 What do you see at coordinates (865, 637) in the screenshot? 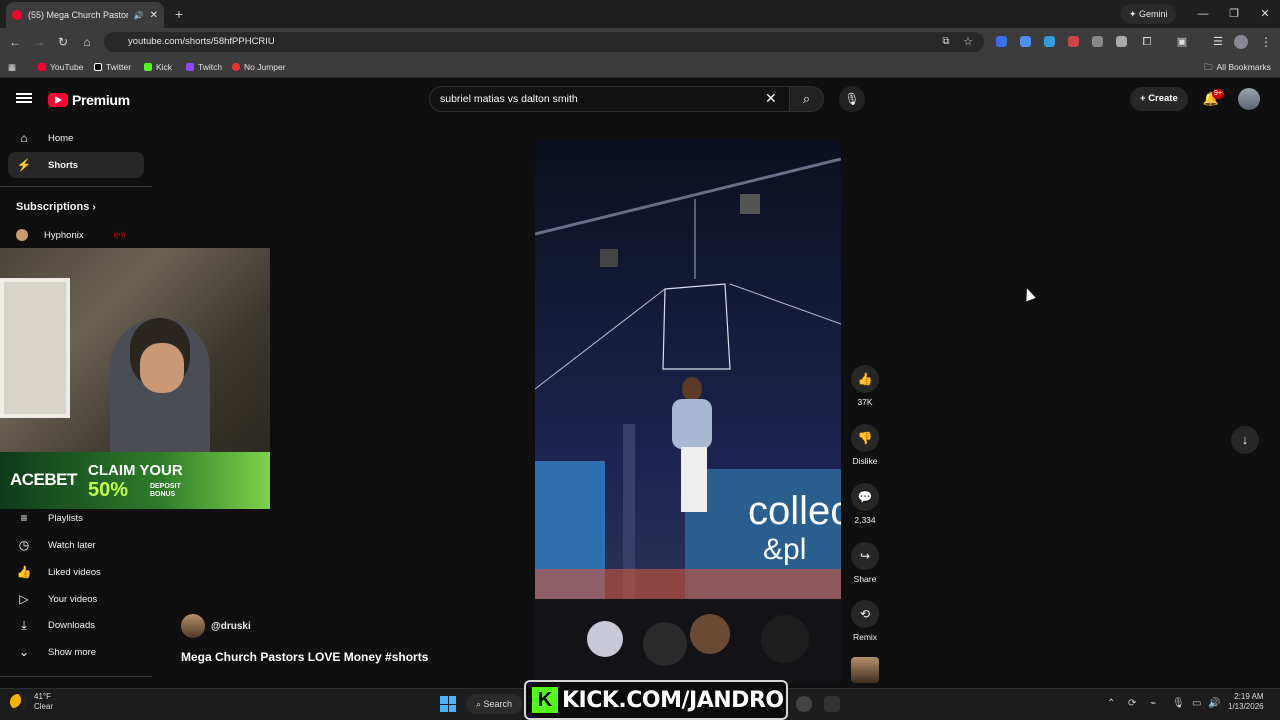
I see `remix-label: Remix` at bounding box center [865, 637].